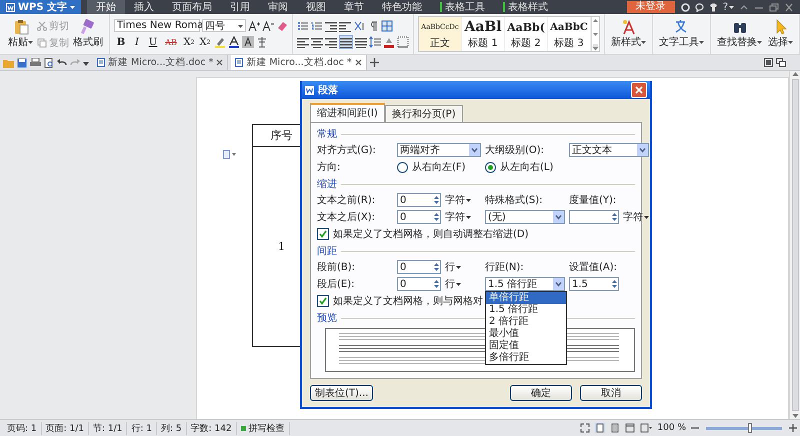 The image size is (800, 436). Describe the element at coordinates (739, 34) in the screenshot. I see `ribbon-button: 查找替换` at that location.